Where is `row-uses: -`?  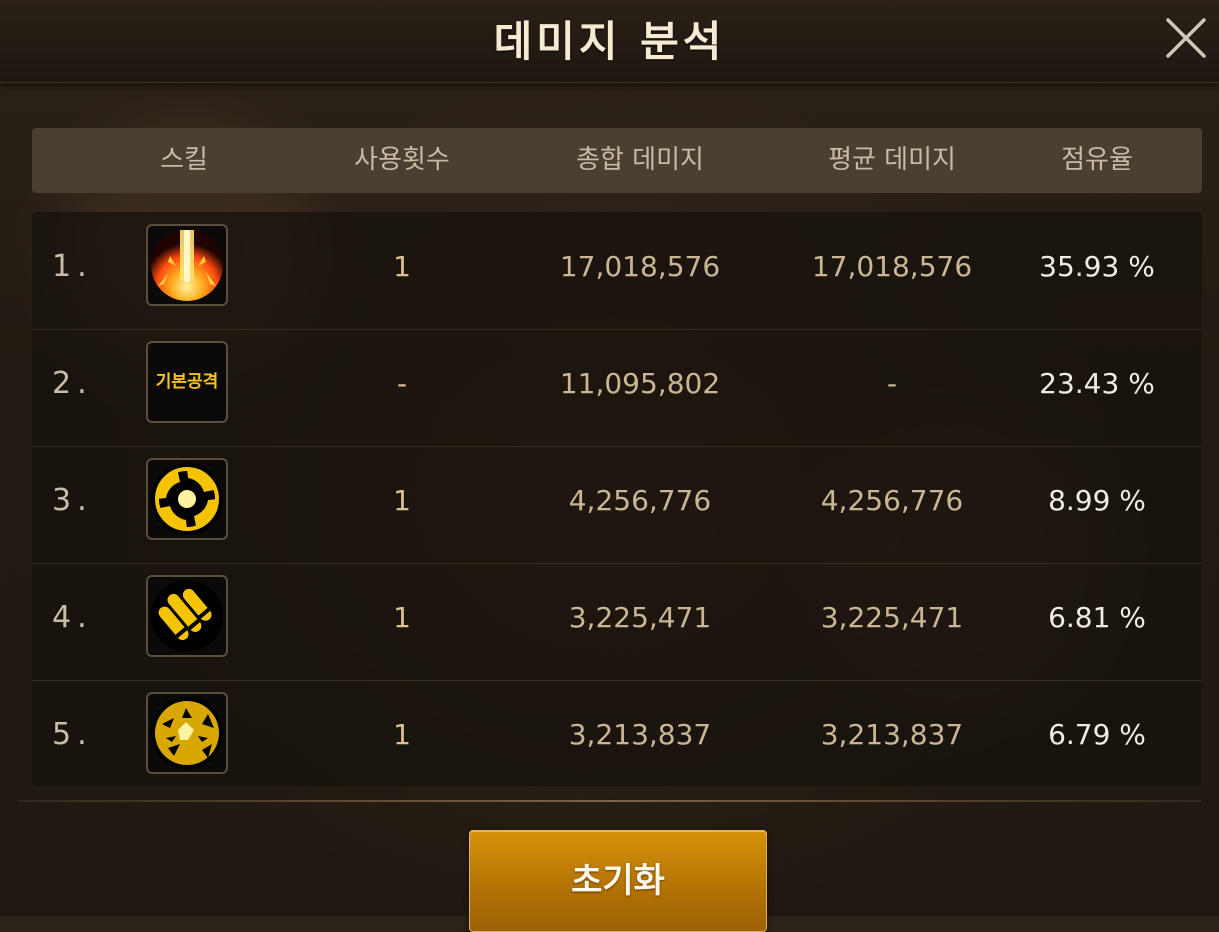 row-uses: - is located at coordinates (402, 383).